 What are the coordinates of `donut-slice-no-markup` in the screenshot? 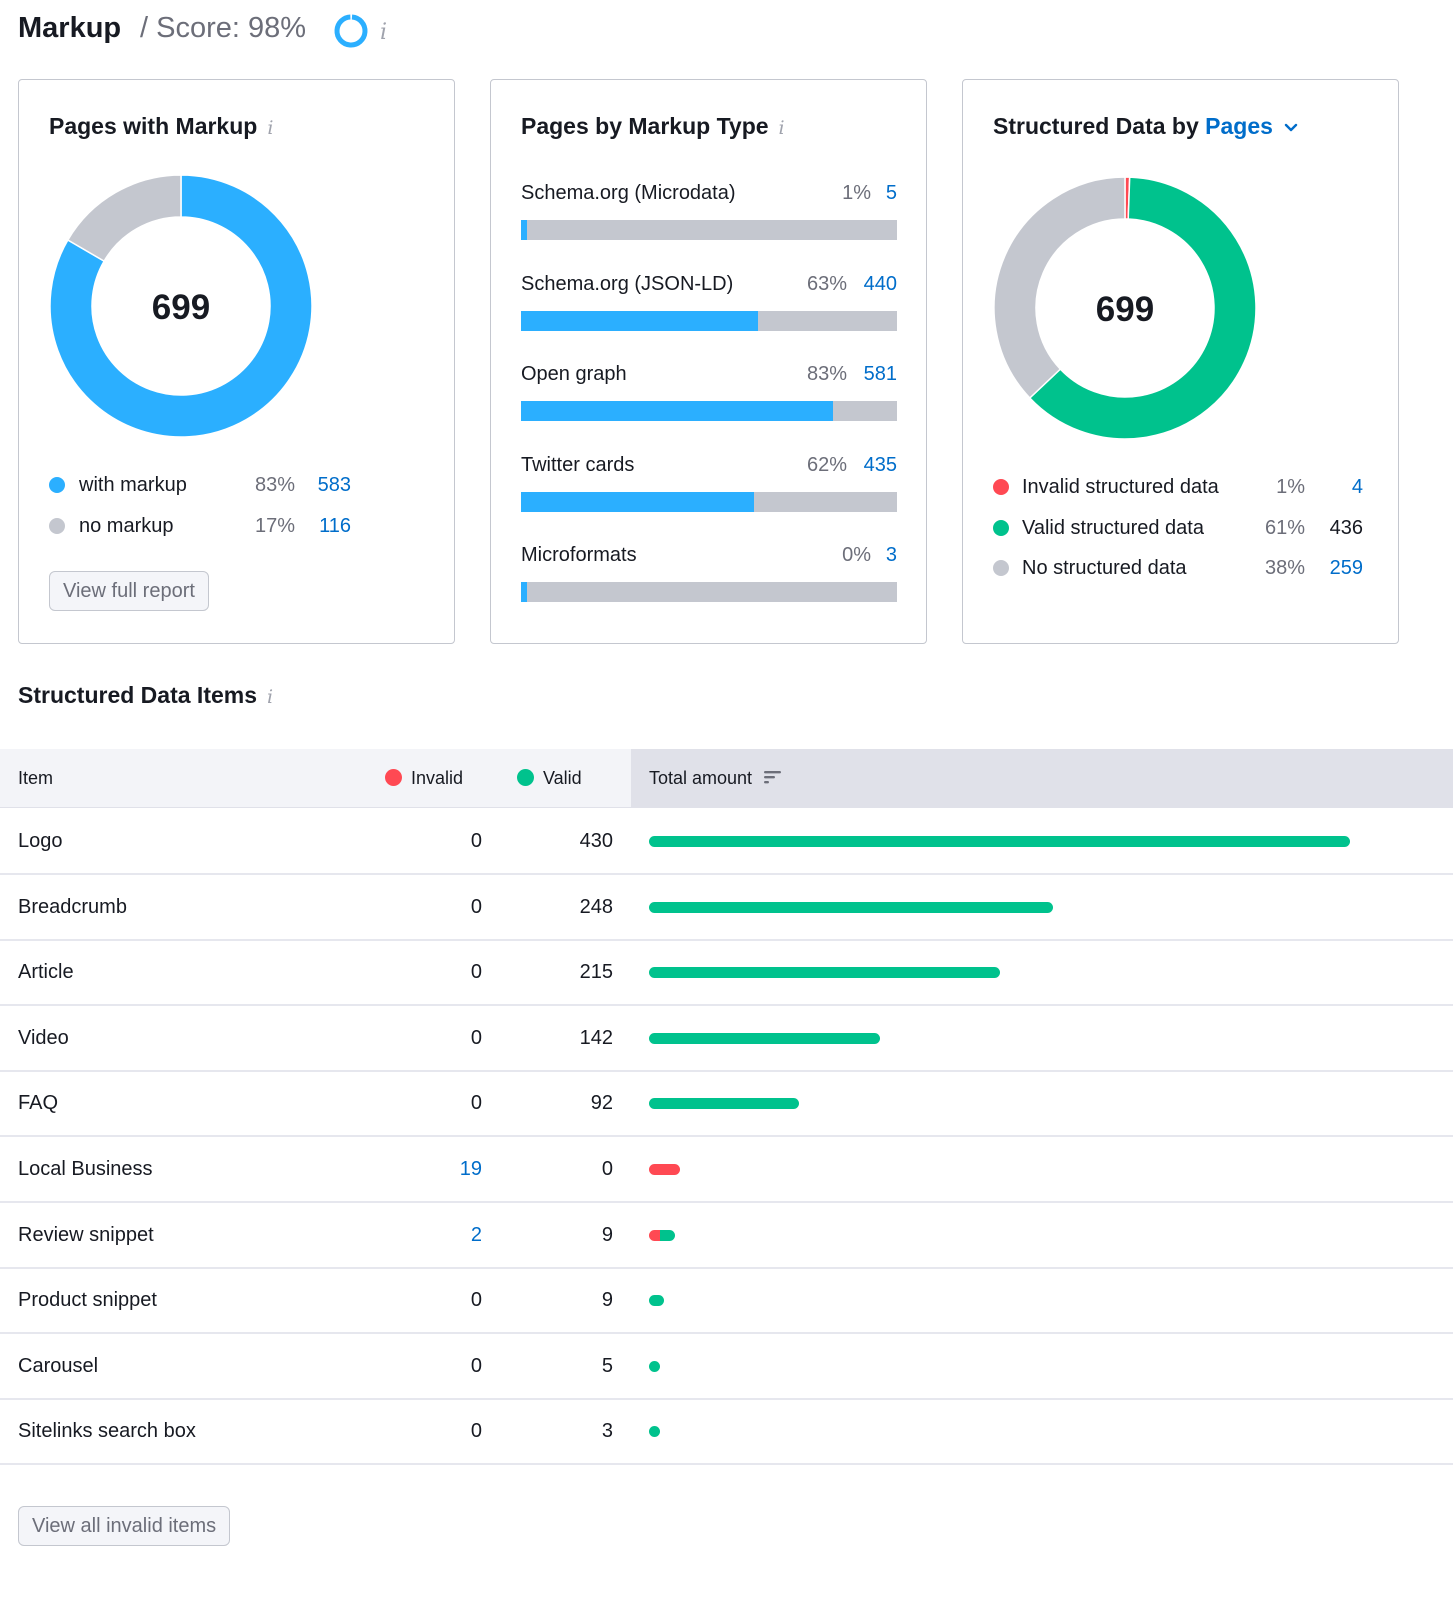 It's located at (124, 218).